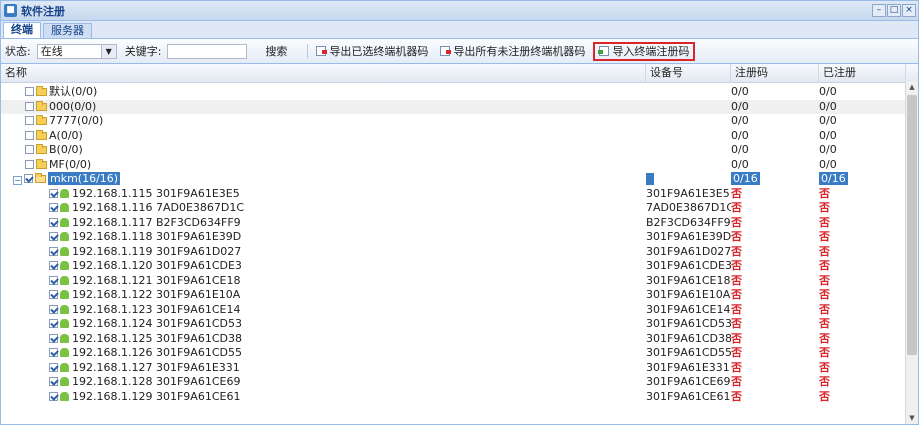  Describe the element at coordinates (446, 51) in the screenshot. I see `export-icon` at that location.